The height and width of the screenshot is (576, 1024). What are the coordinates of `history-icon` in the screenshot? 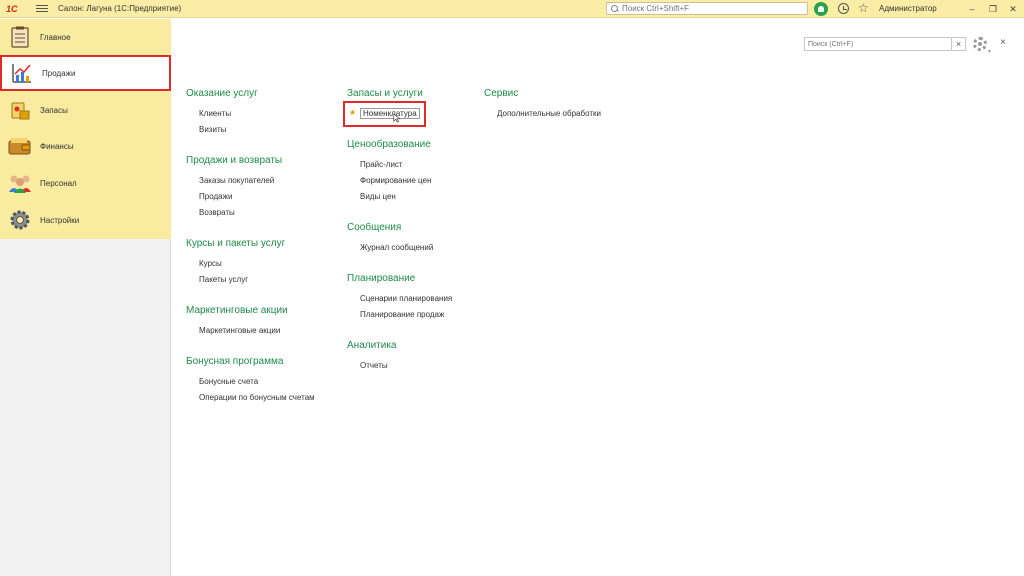 It's located at (843, 8).